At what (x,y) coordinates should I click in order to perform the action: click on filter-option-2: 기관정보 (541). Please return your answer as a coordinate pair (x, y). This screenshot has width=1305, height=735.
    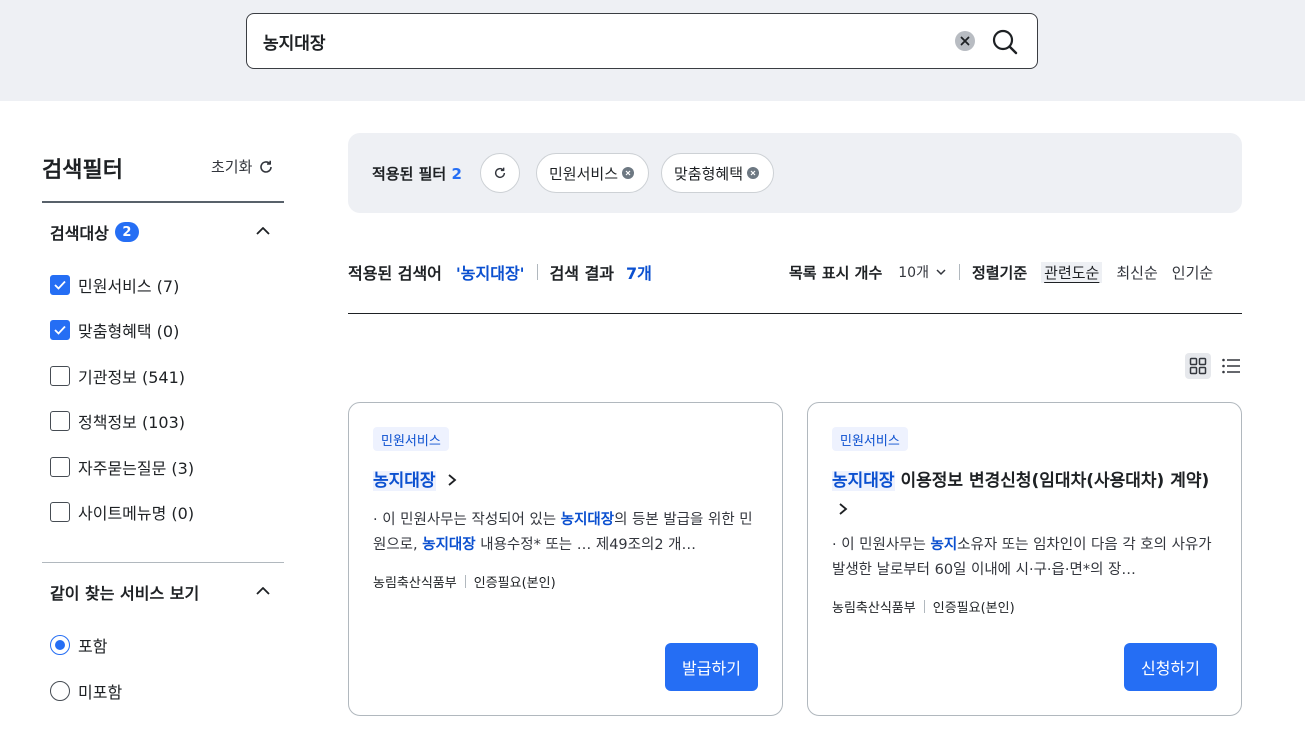
    Looking at the image, I should click on (117, 376).